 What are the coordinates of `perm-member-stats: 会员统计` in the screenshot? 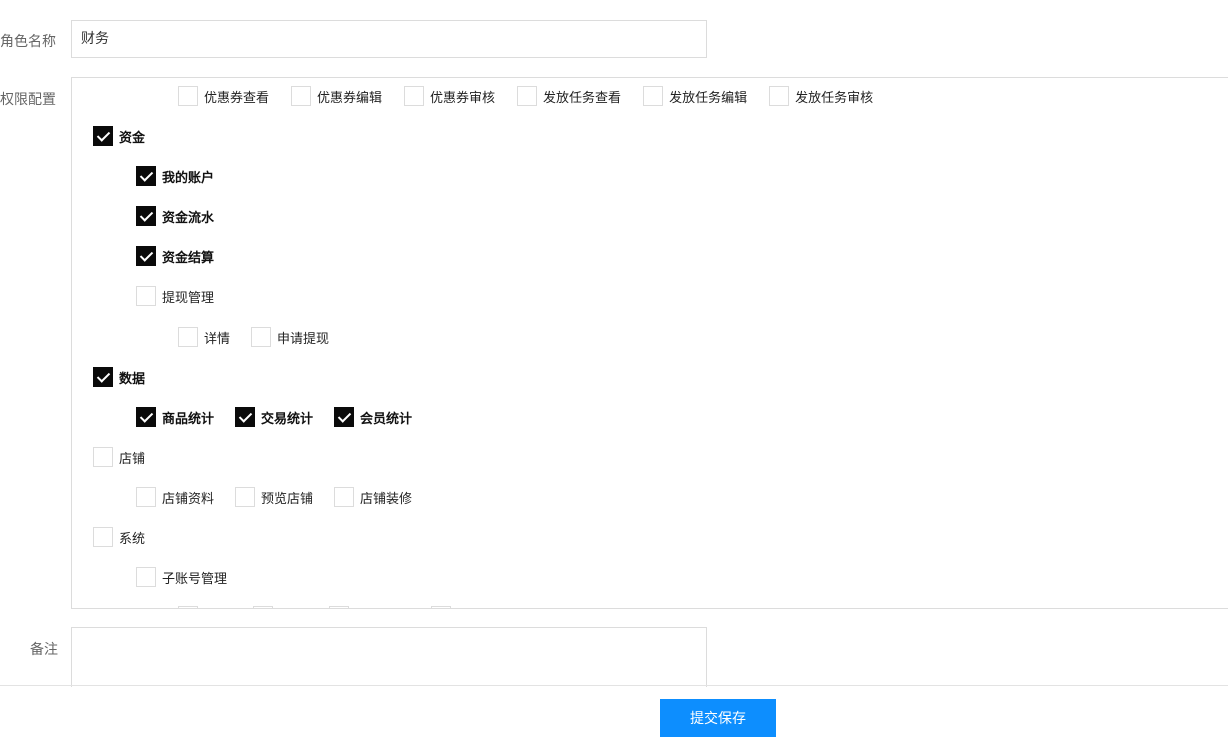 It's located at (373, 417).